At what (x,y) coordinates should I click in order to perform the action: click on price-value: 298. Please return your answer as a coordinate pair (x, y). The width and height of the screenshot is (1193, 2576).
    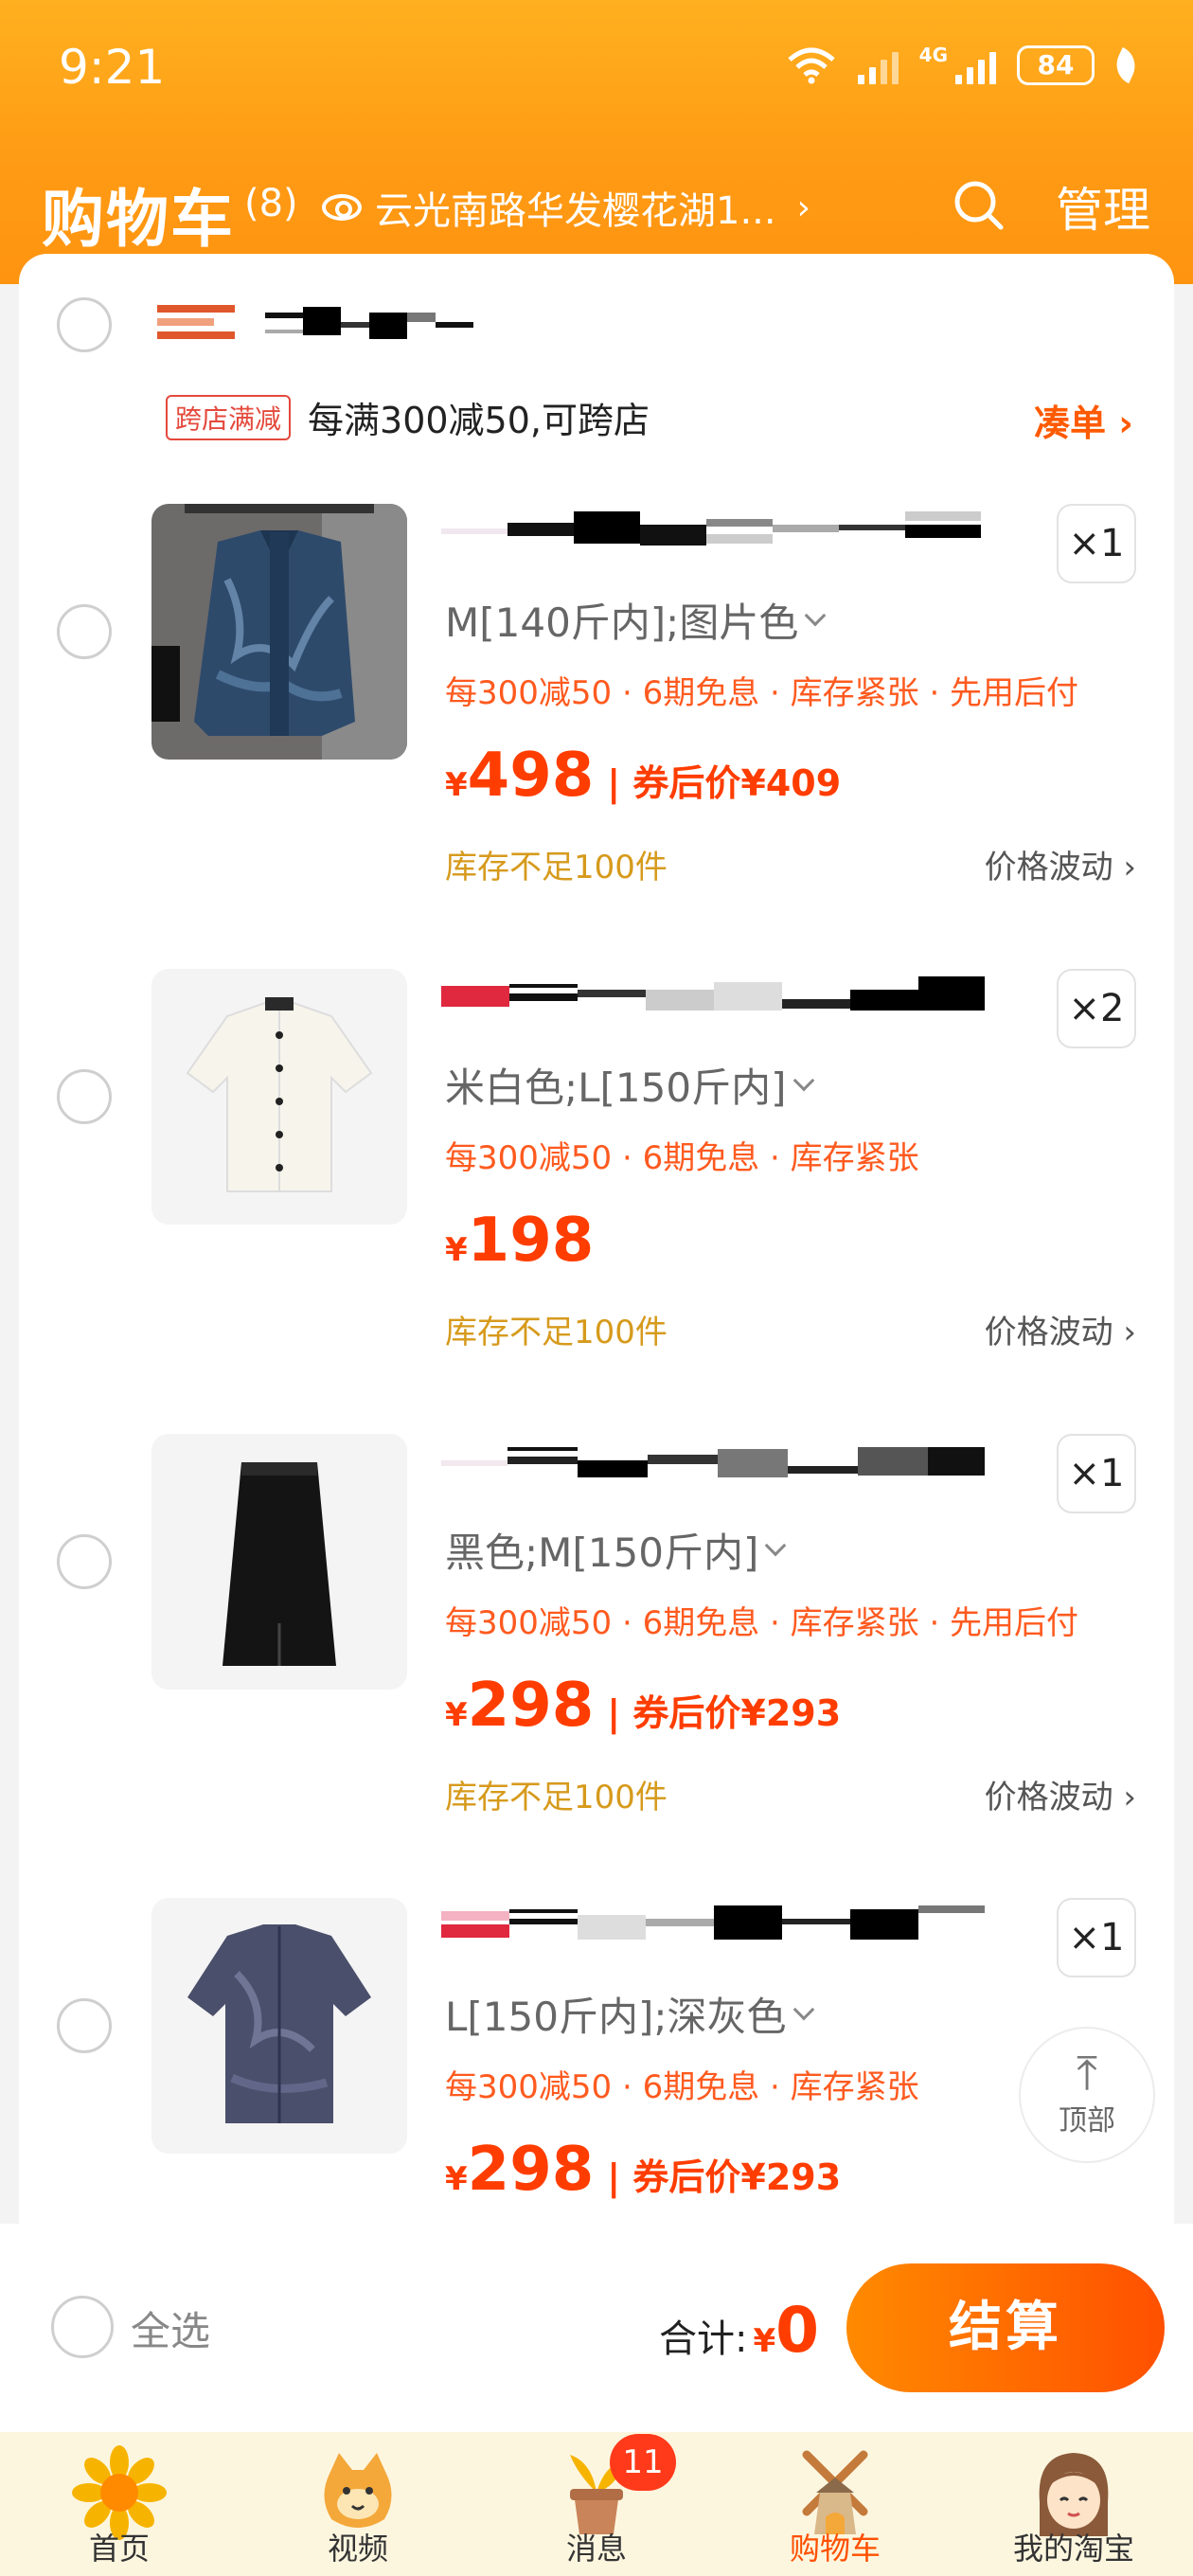
    Looking at the image, I should click on (531, 2170).